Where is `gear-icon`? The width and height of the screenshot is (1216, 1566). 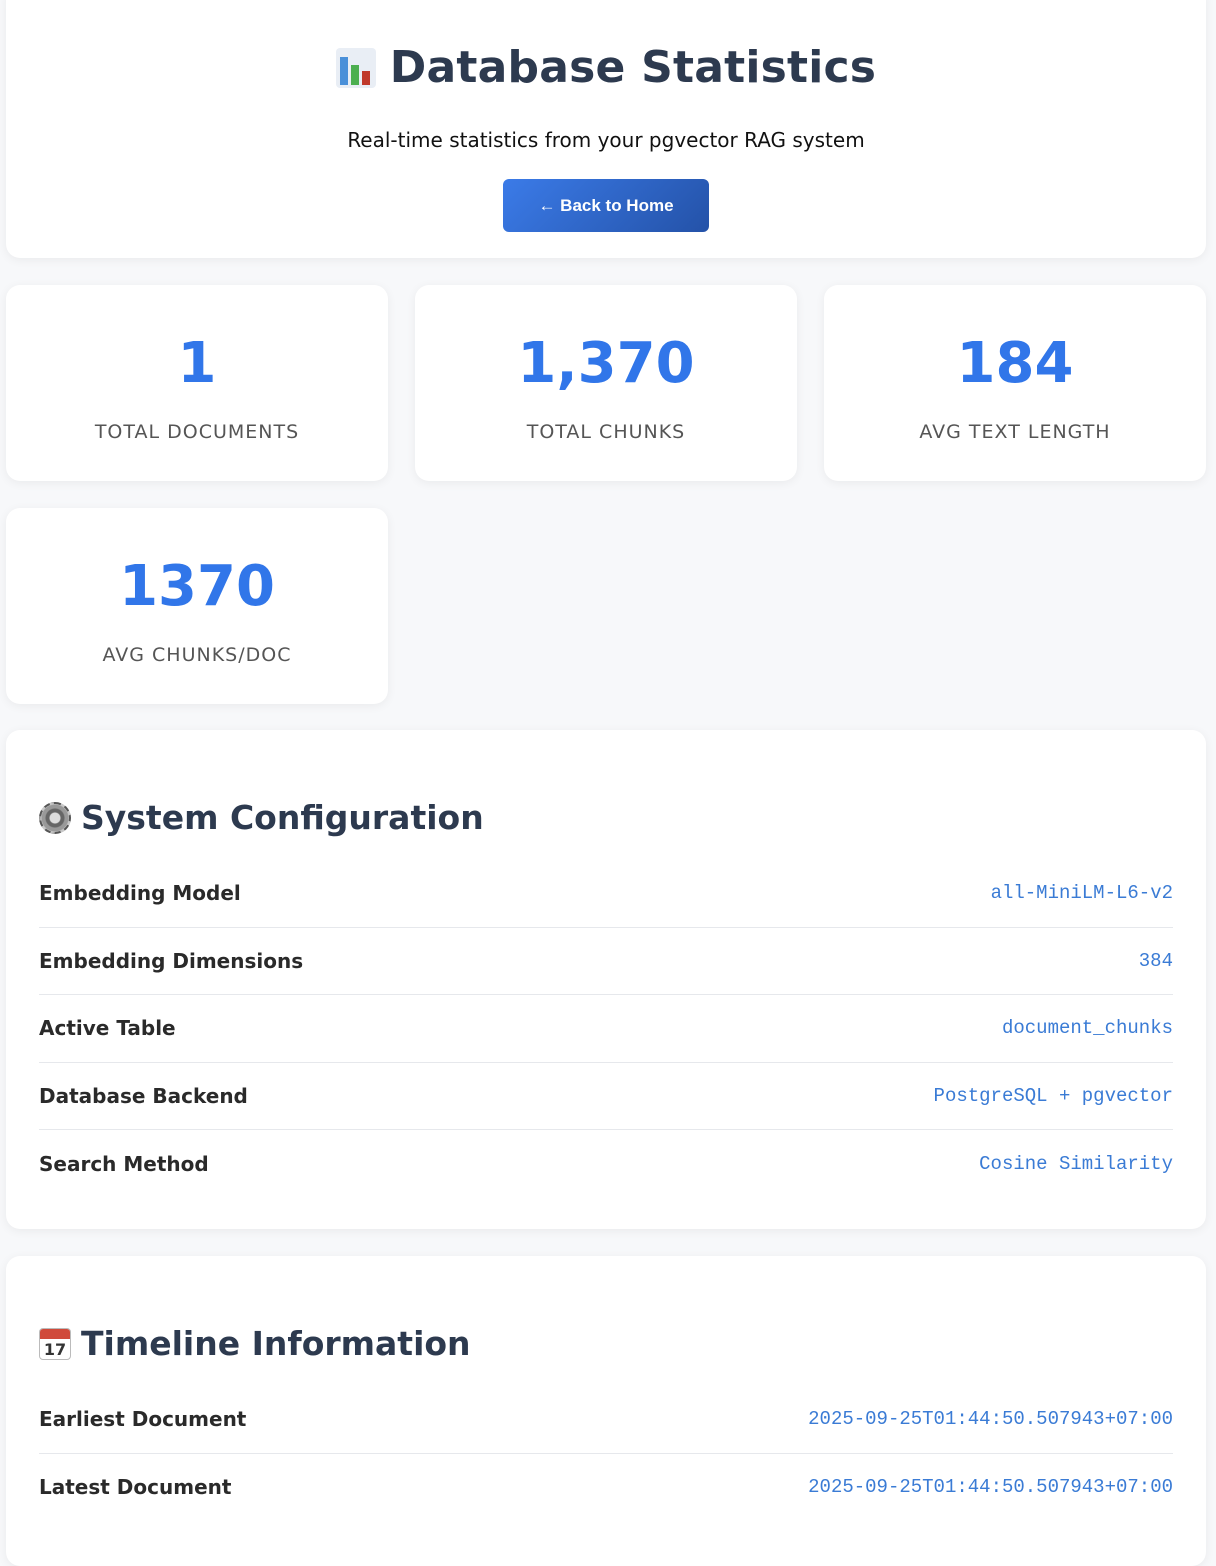 gear-icon is located at coordinates (55, 817).